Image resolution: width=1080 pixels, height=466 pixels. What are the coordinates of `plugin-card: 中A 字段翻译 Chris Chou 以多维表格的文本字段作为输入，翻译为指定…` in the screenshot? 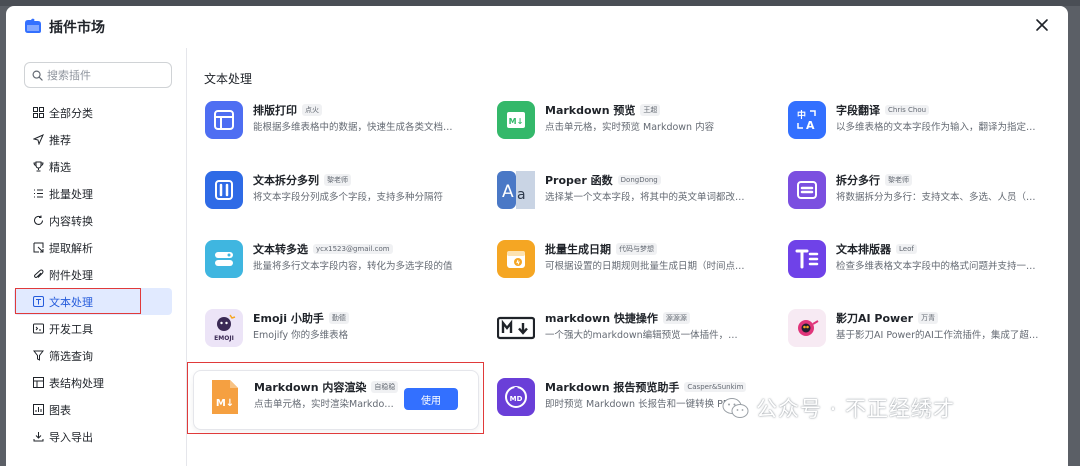 It's located at (923, 124).